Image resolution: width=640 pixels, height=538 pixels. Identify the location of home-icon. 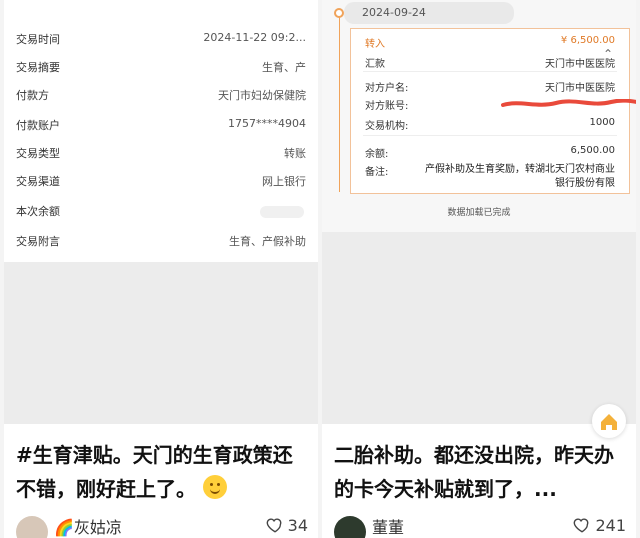
(609, 421).